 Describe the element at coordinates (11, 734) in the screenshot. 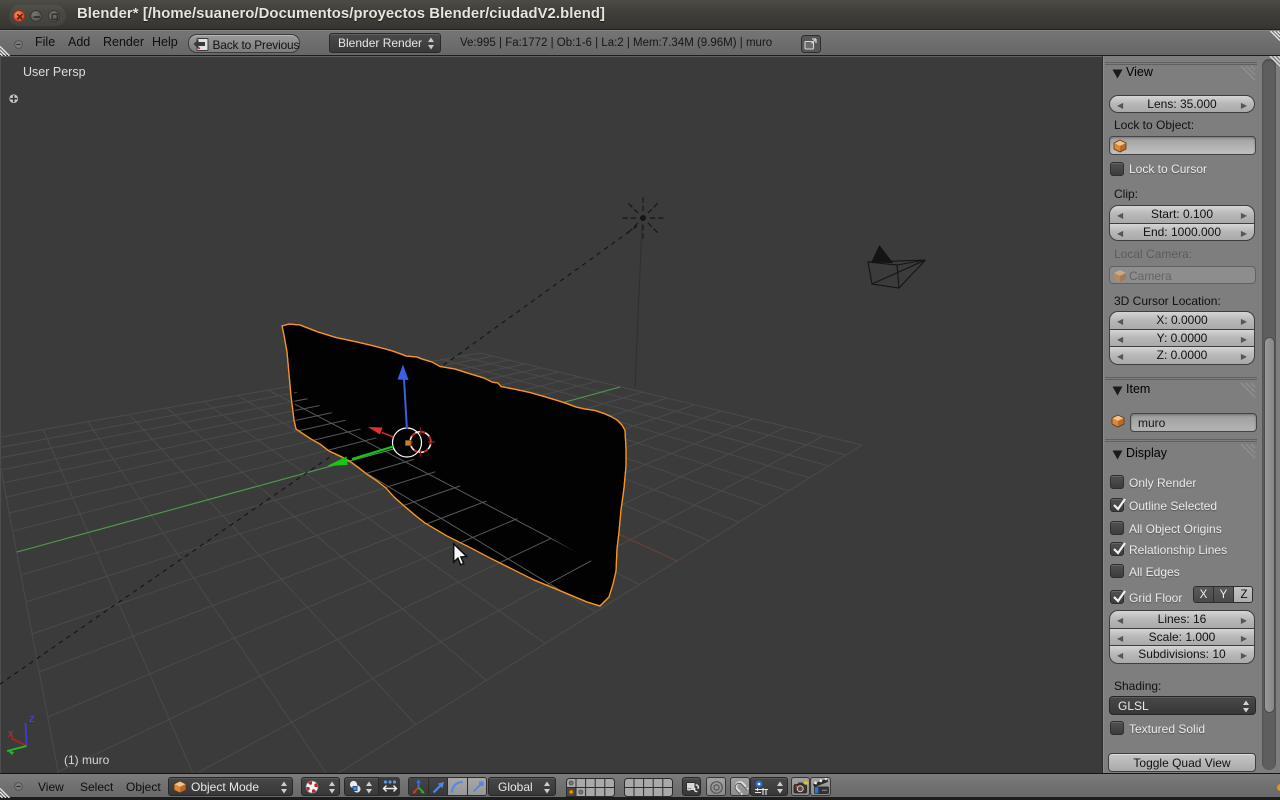

I see `svg-text: x` at that location.